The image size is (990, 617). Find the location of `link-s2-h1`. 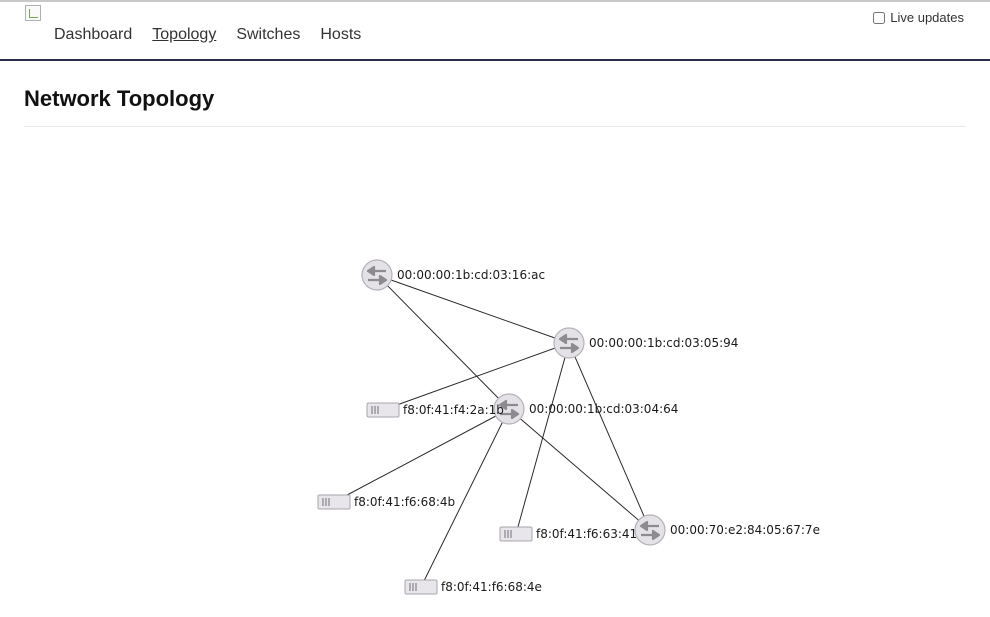

link-s2-h1 is located at coordinates (476, 376).